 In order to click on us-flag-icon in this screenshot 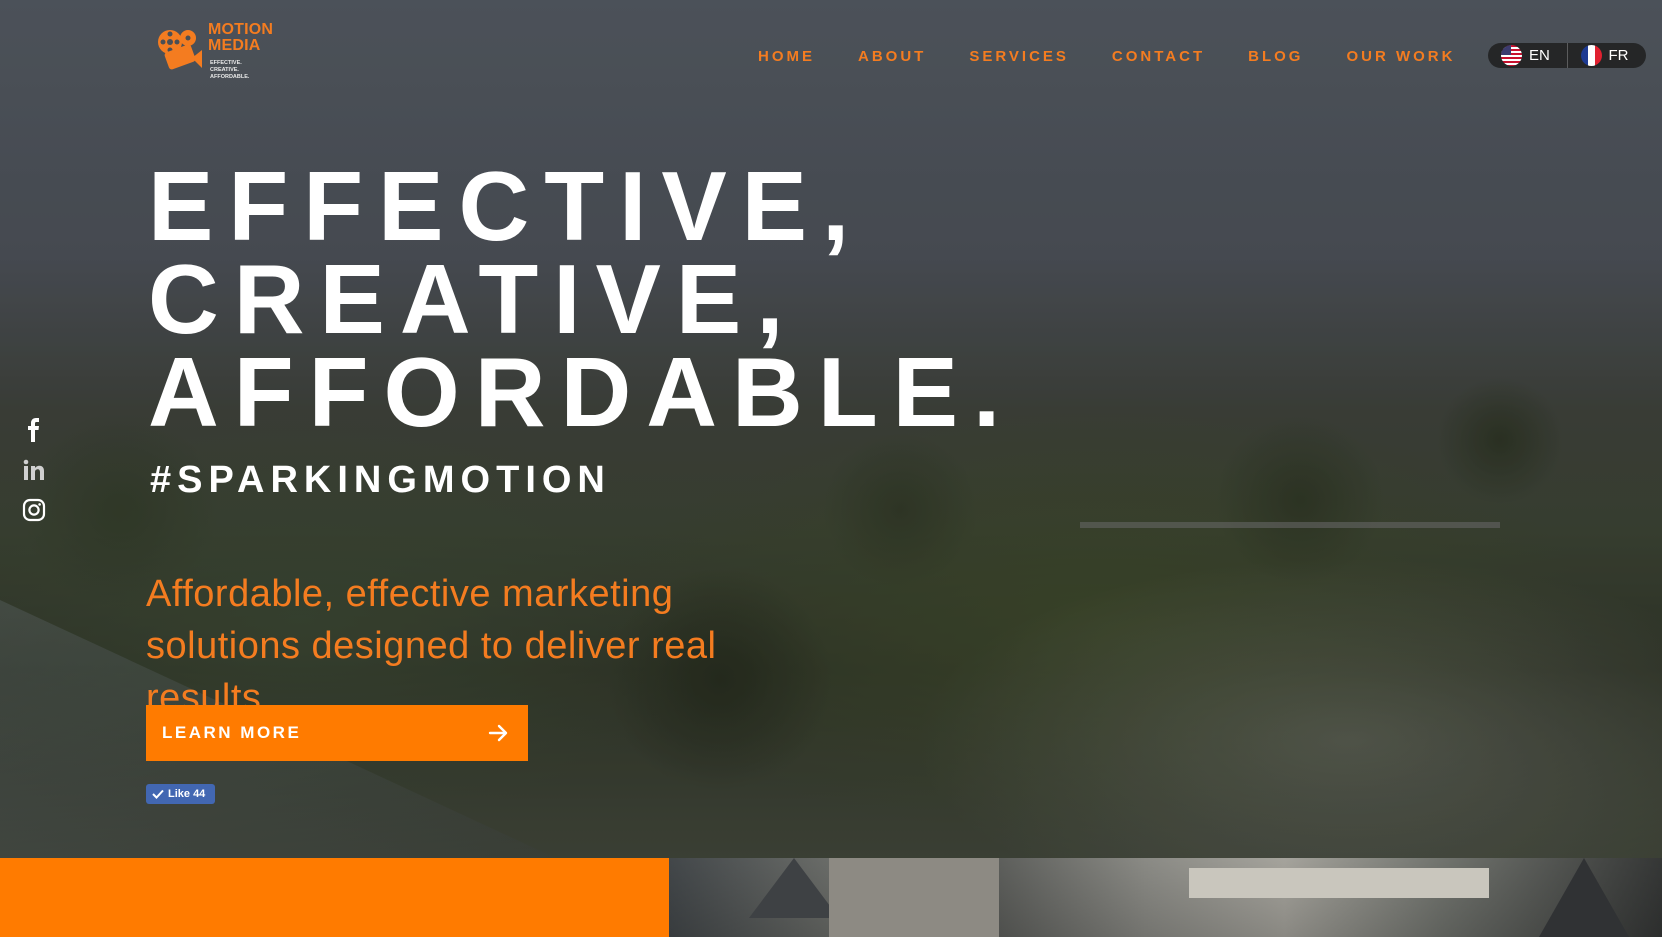, I will do `click(1511, 55)`.